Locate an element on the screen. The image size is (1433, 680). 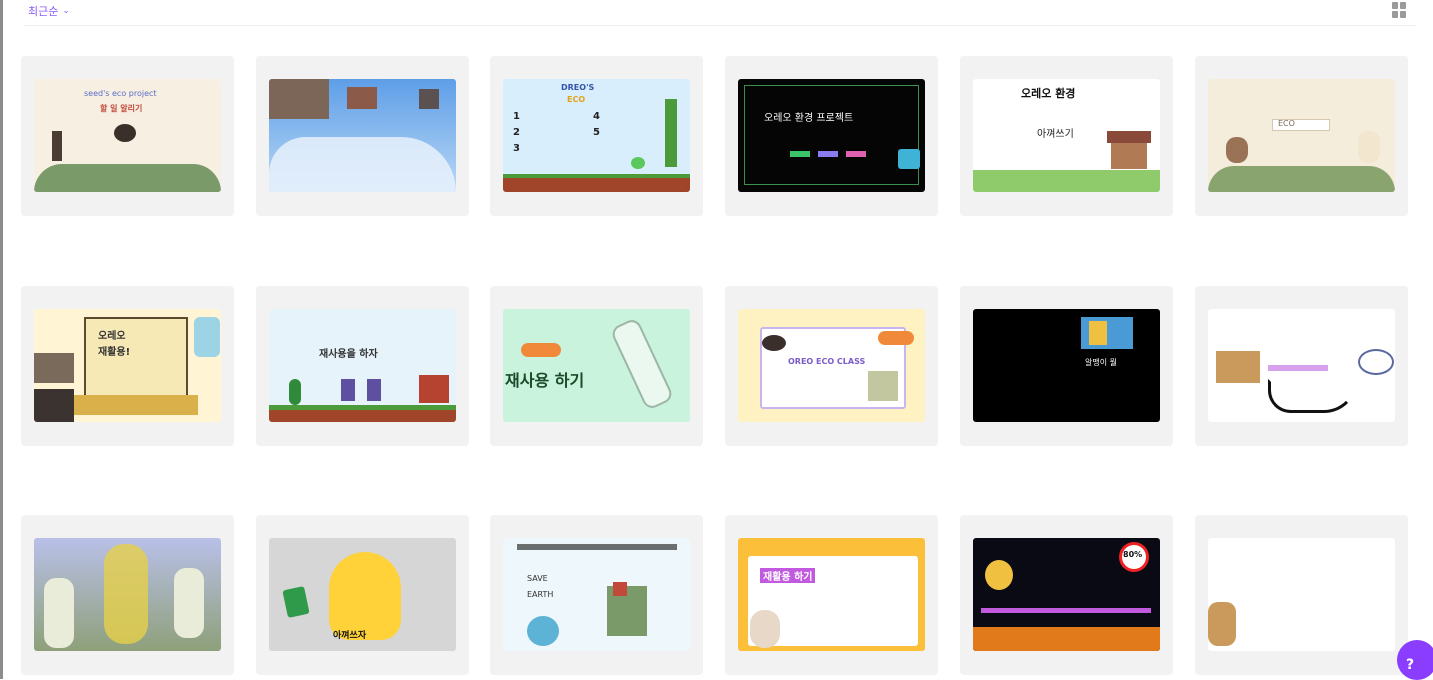
design-card: DREO'S ECO 1 2 3 4 5 is located at coordinates (596, 136).